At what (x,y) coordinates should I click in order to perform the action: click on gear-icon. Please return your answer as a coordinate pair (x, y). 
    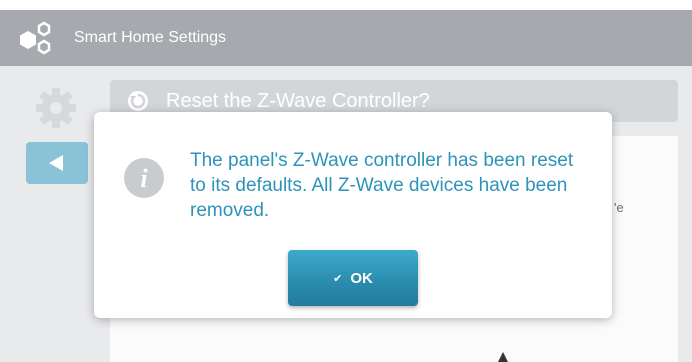
    Looking at the image, I should click on (56, 108).